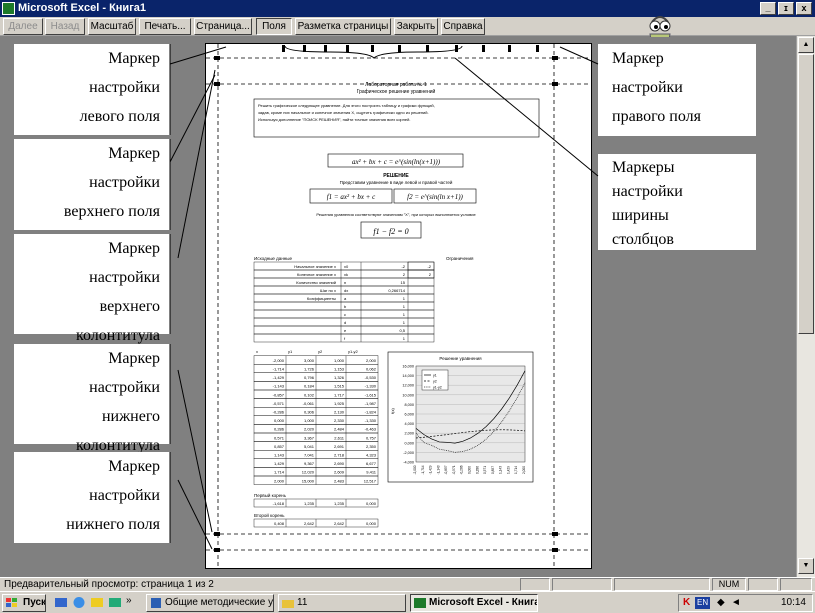 Image resolution: width=815 pixels, height=613 pixels. What do you see at coordinates (320, 351) in the screenshot?
I see `table-header: y2` at bounding box center [320, 351].